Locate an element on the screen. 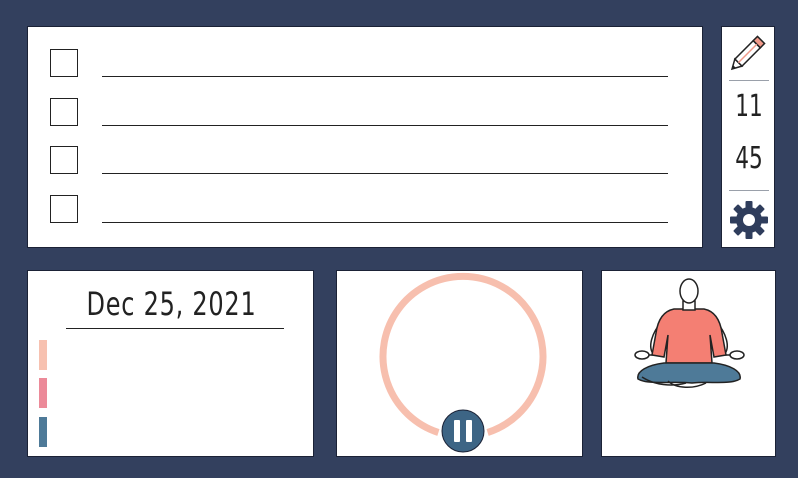 The height and width of the screenshot is (478, 798). clock-hours: 11 is located at coordinates (749, 106).